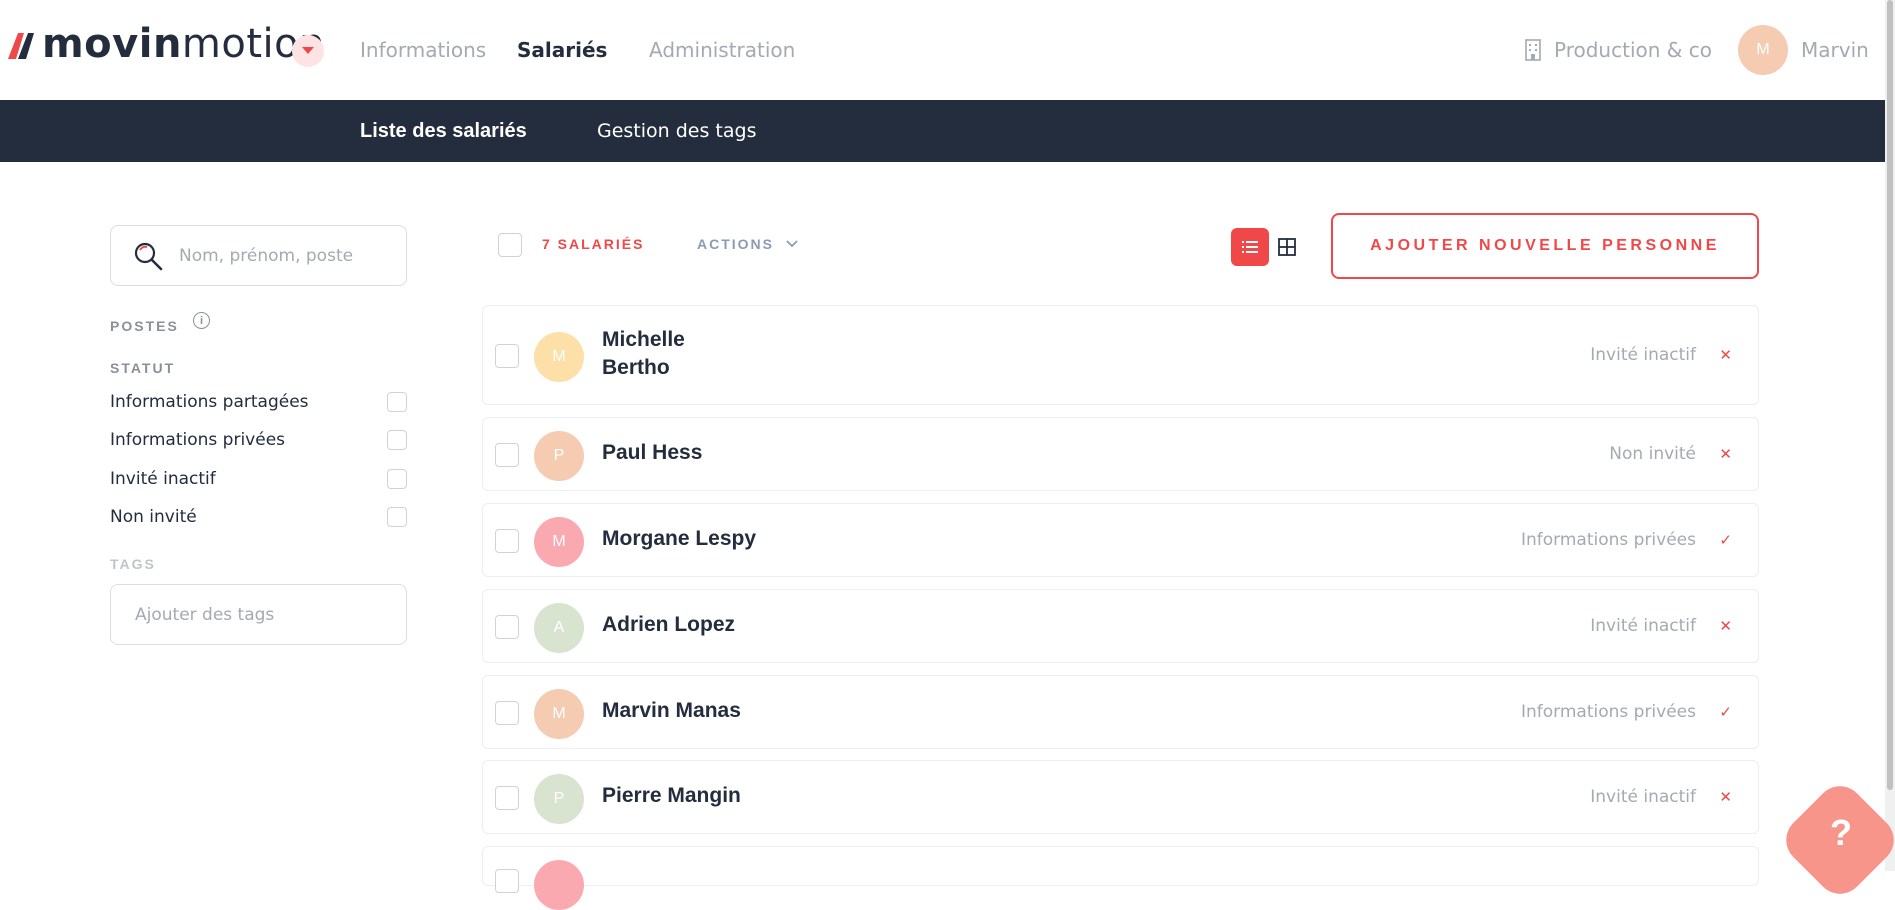  Describe the element at coordinates (153, 517) in the screenshot. I see `filter-option-label: Non invité` at that location.